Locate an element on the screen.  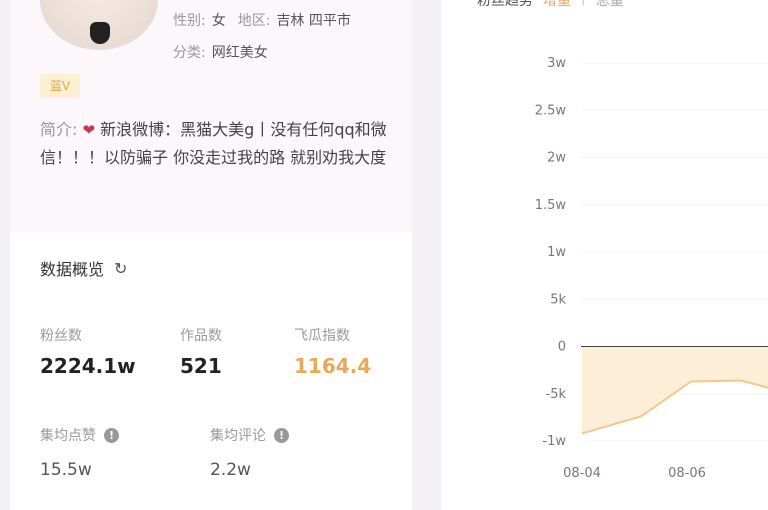
series-area is located at coordinates (675, 390).